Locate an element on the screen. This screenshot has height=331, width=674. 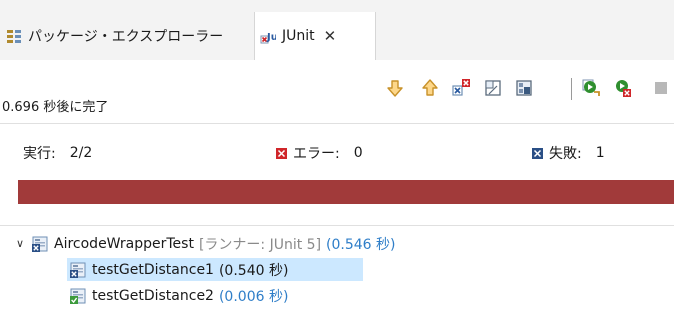
scroll-lock-icon is located at coordinates (493, 88).